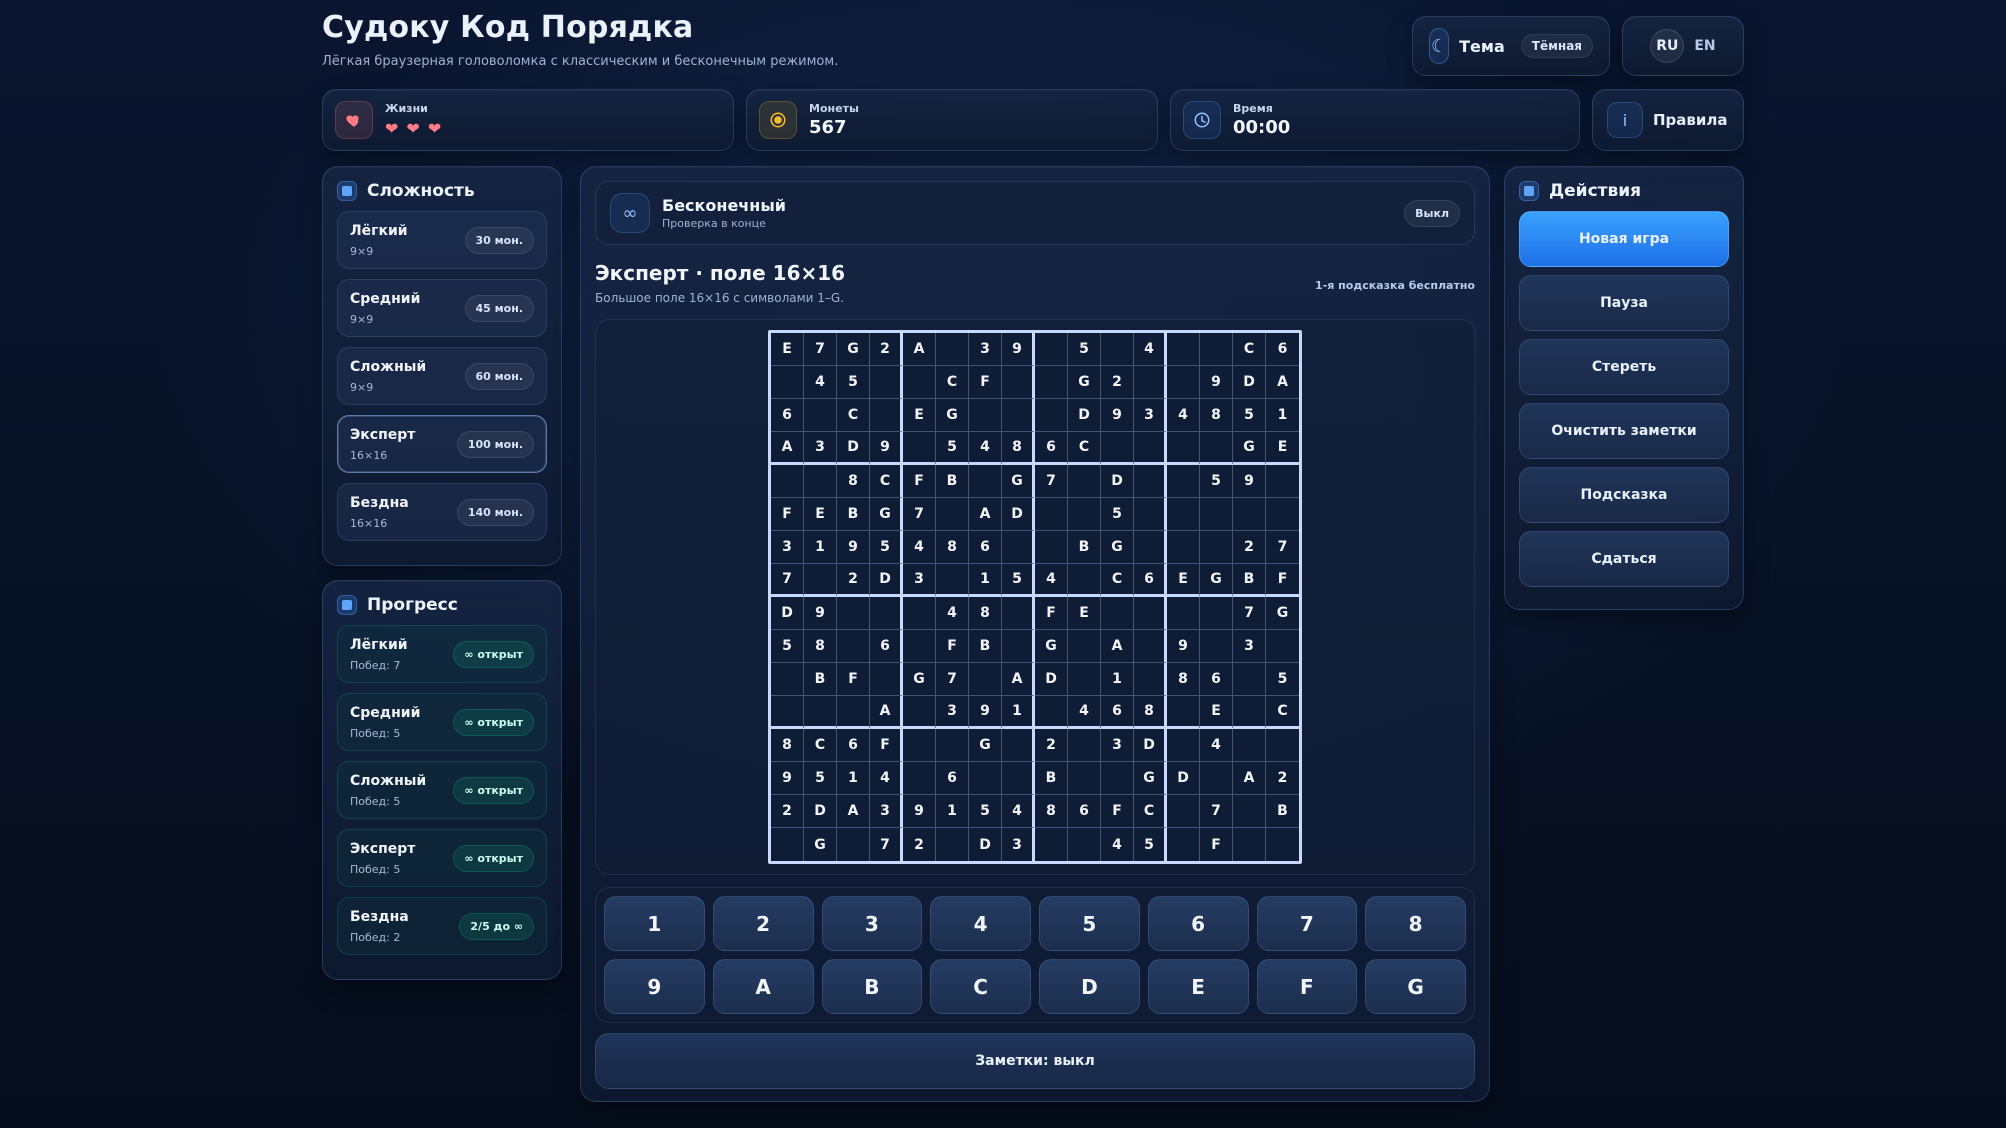 The width and height of the screenshot is (2006, 1128). What do you see at coordinates (1668, 120) in the screenshot?
I see `rules-button: i Правила` at bounding box center [1668, 120].